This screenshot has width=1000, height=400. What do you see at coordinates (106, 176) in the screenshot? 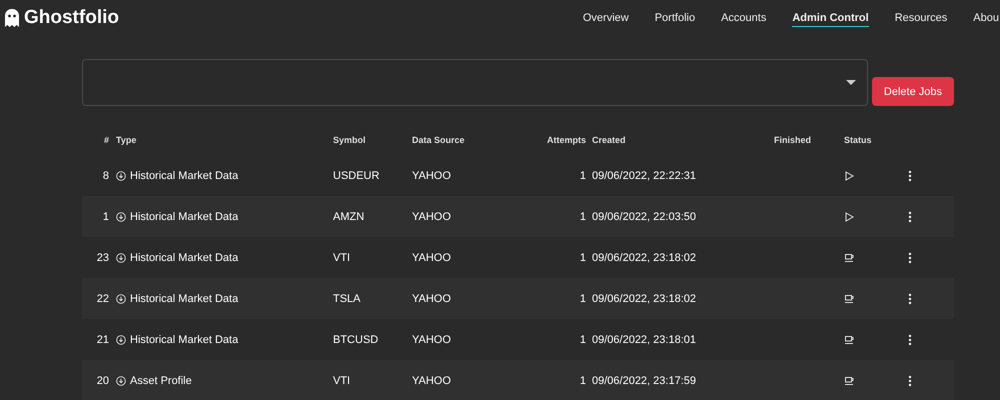
I see `table-cell-text: 8` at bounding box center [106, 176].